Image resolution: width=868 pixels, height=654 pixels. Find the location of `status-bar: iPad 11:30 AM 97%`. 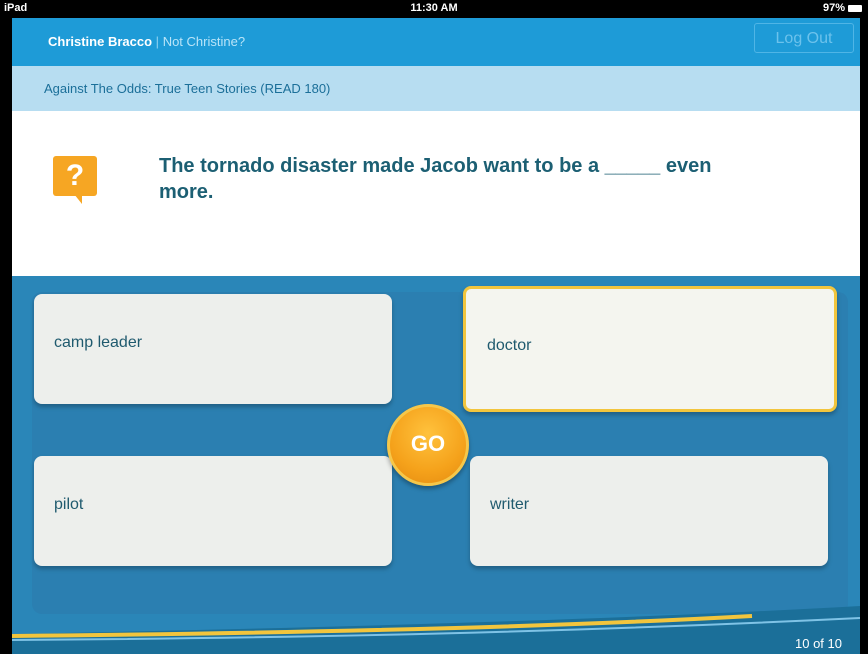

status-bar: iPad 11:30 AM 97% is located at coordinates (434, 9).